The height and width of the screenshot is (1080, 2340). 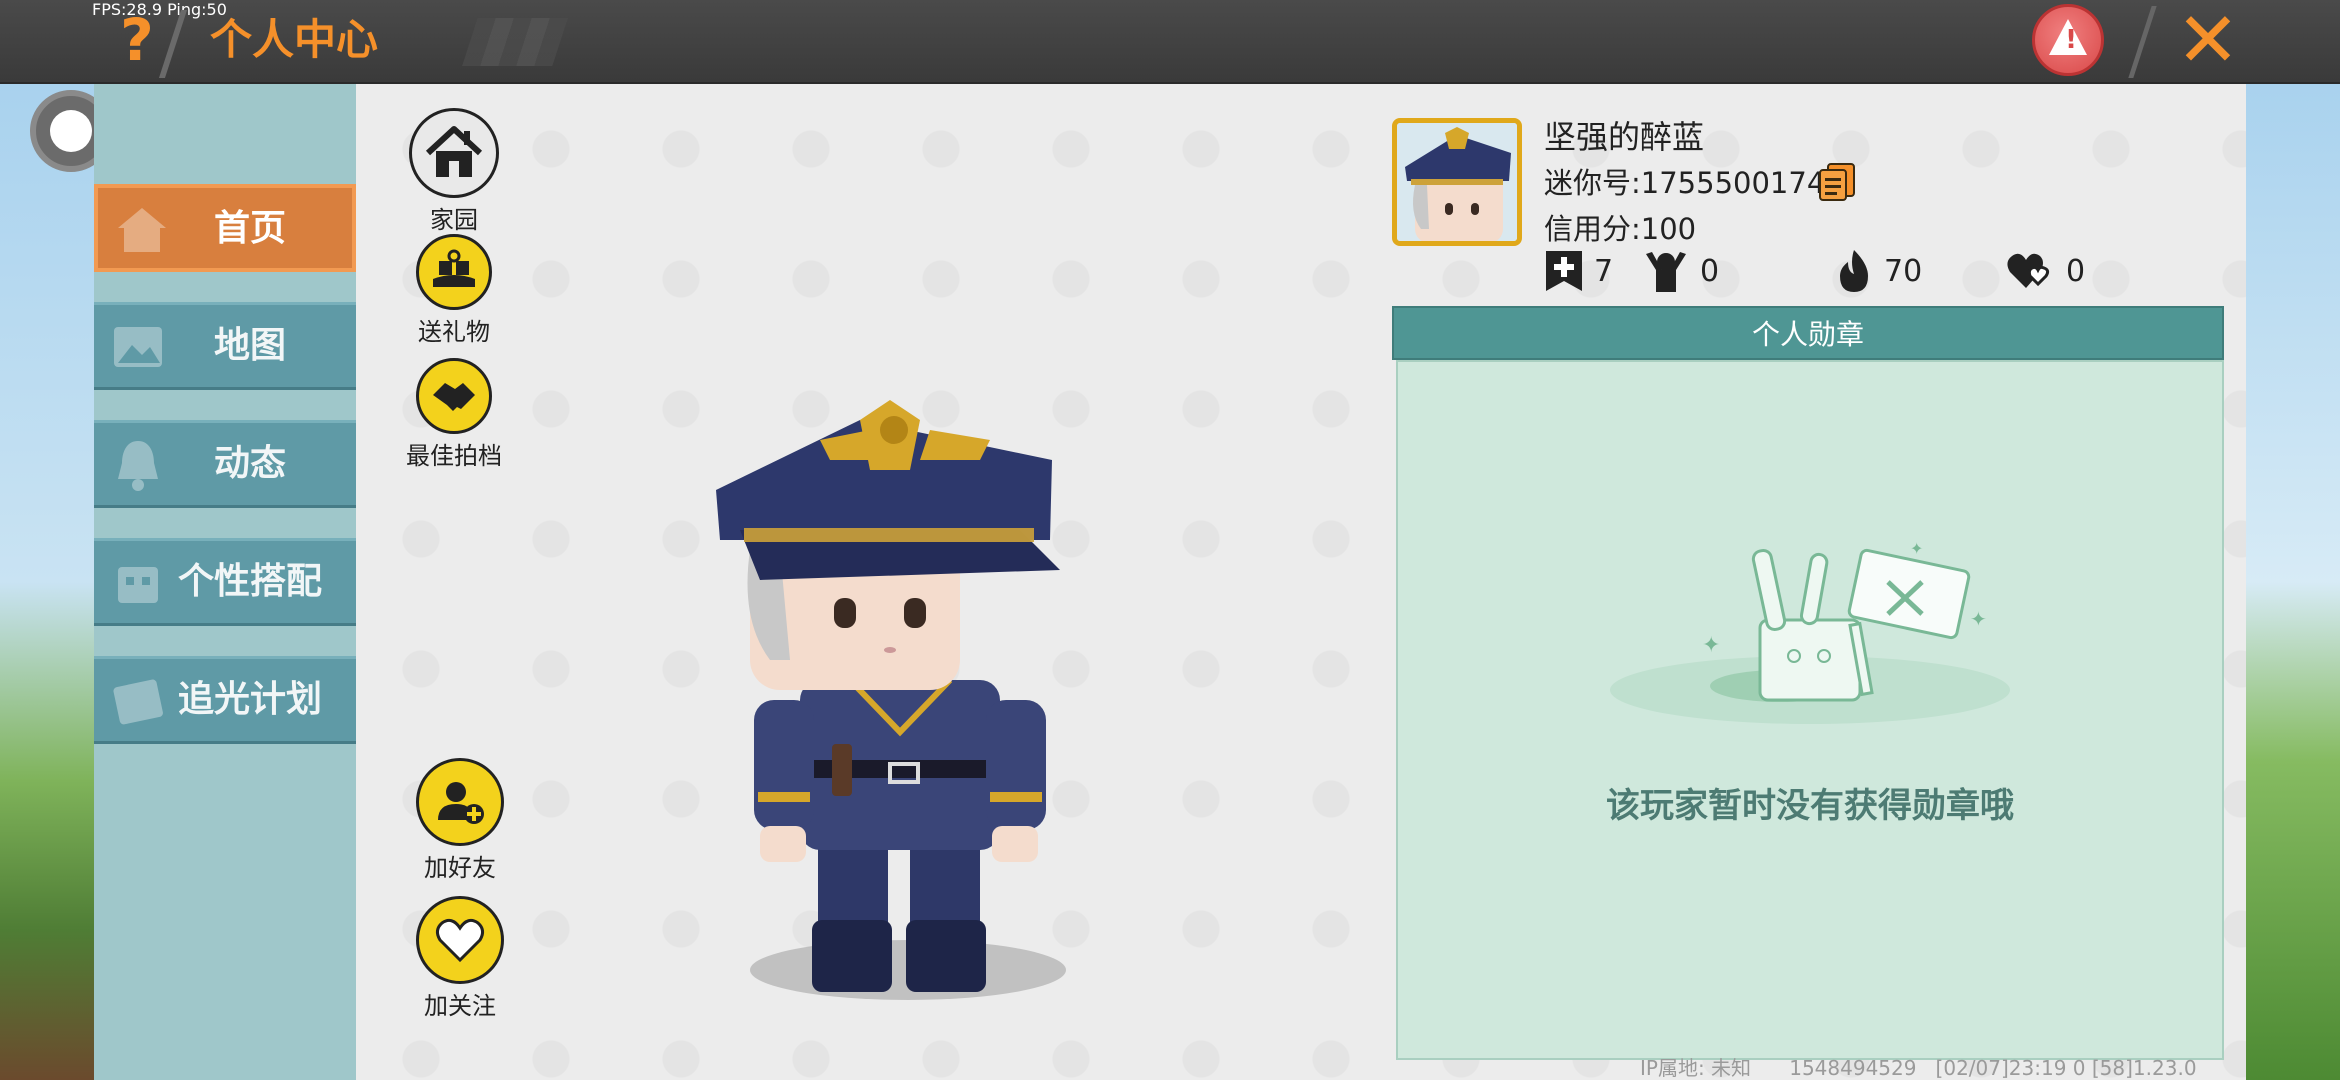 I want to click on tab-label: 追光计划, so click(x=249, y=699).